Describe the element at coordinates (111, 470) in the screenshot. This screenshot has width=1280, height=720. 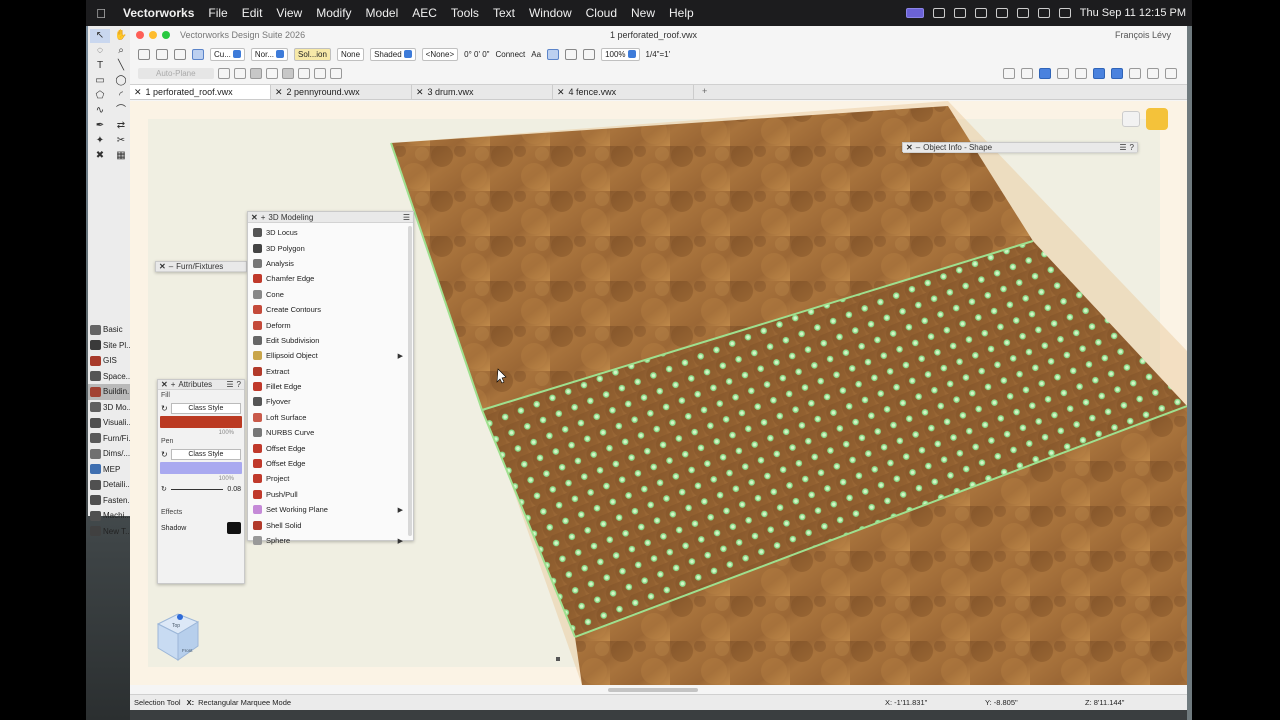
I see `toolset-mep: MEP` at that location.